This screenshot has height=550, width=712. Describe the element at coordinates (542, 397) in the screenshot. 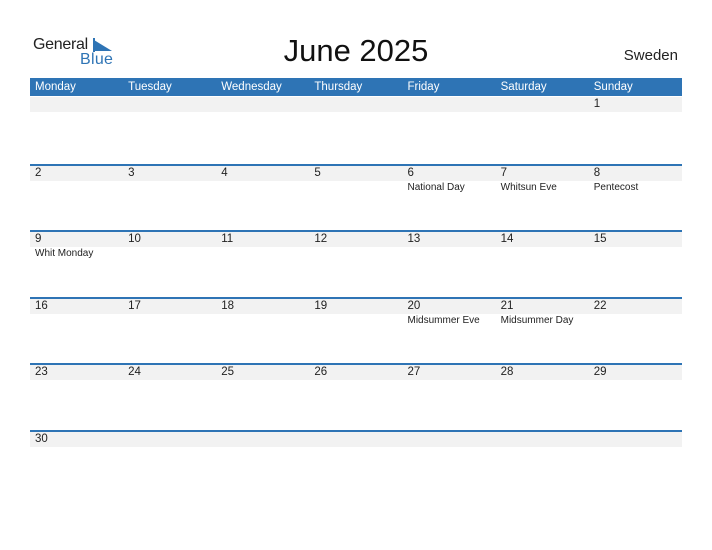

I see `day-cell: 28` at that location.